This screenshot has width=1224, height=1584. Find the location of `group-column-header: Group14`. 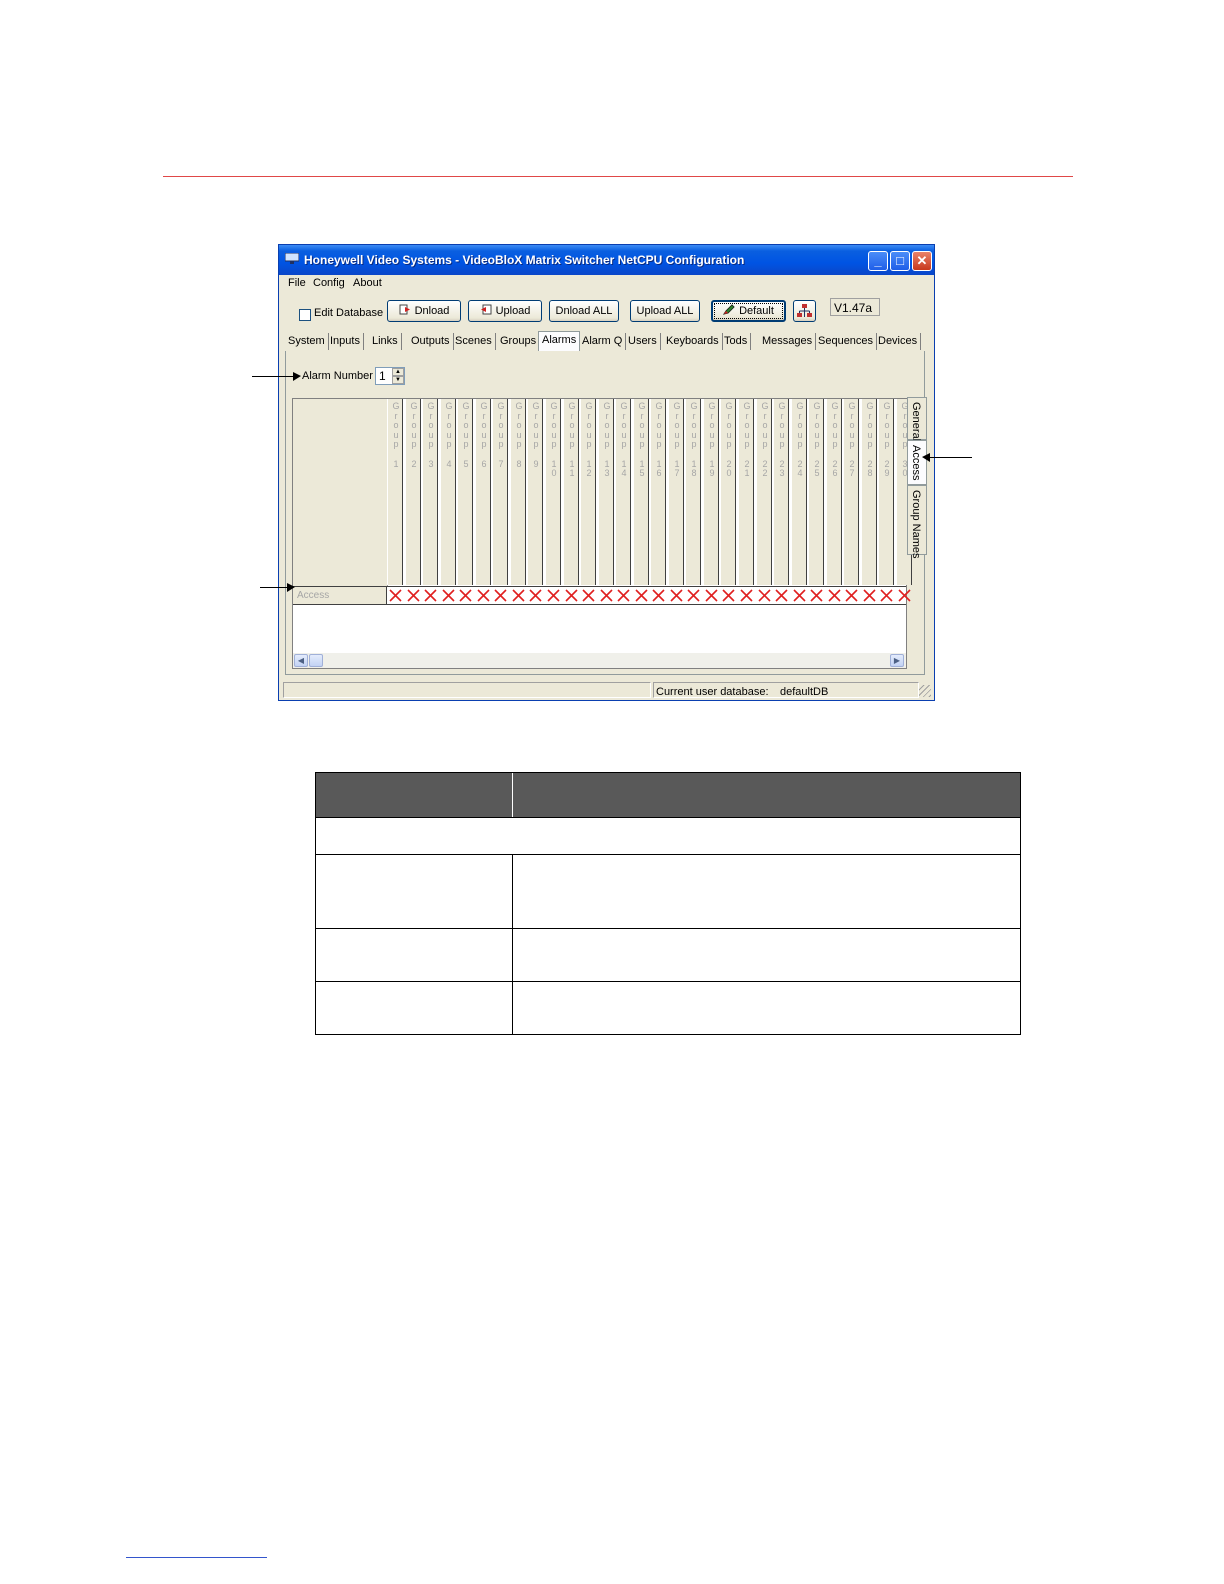

group-column-header: Group14 is located at coordinates (623, 492).